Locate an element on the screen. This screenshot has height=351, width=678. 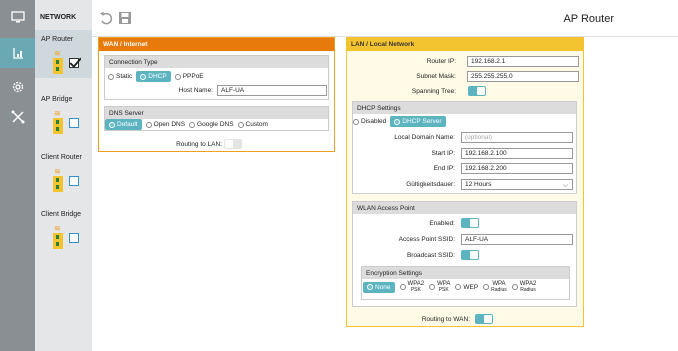
mode-client-router: Client Router ≋ is located at coordinates (63, 172).